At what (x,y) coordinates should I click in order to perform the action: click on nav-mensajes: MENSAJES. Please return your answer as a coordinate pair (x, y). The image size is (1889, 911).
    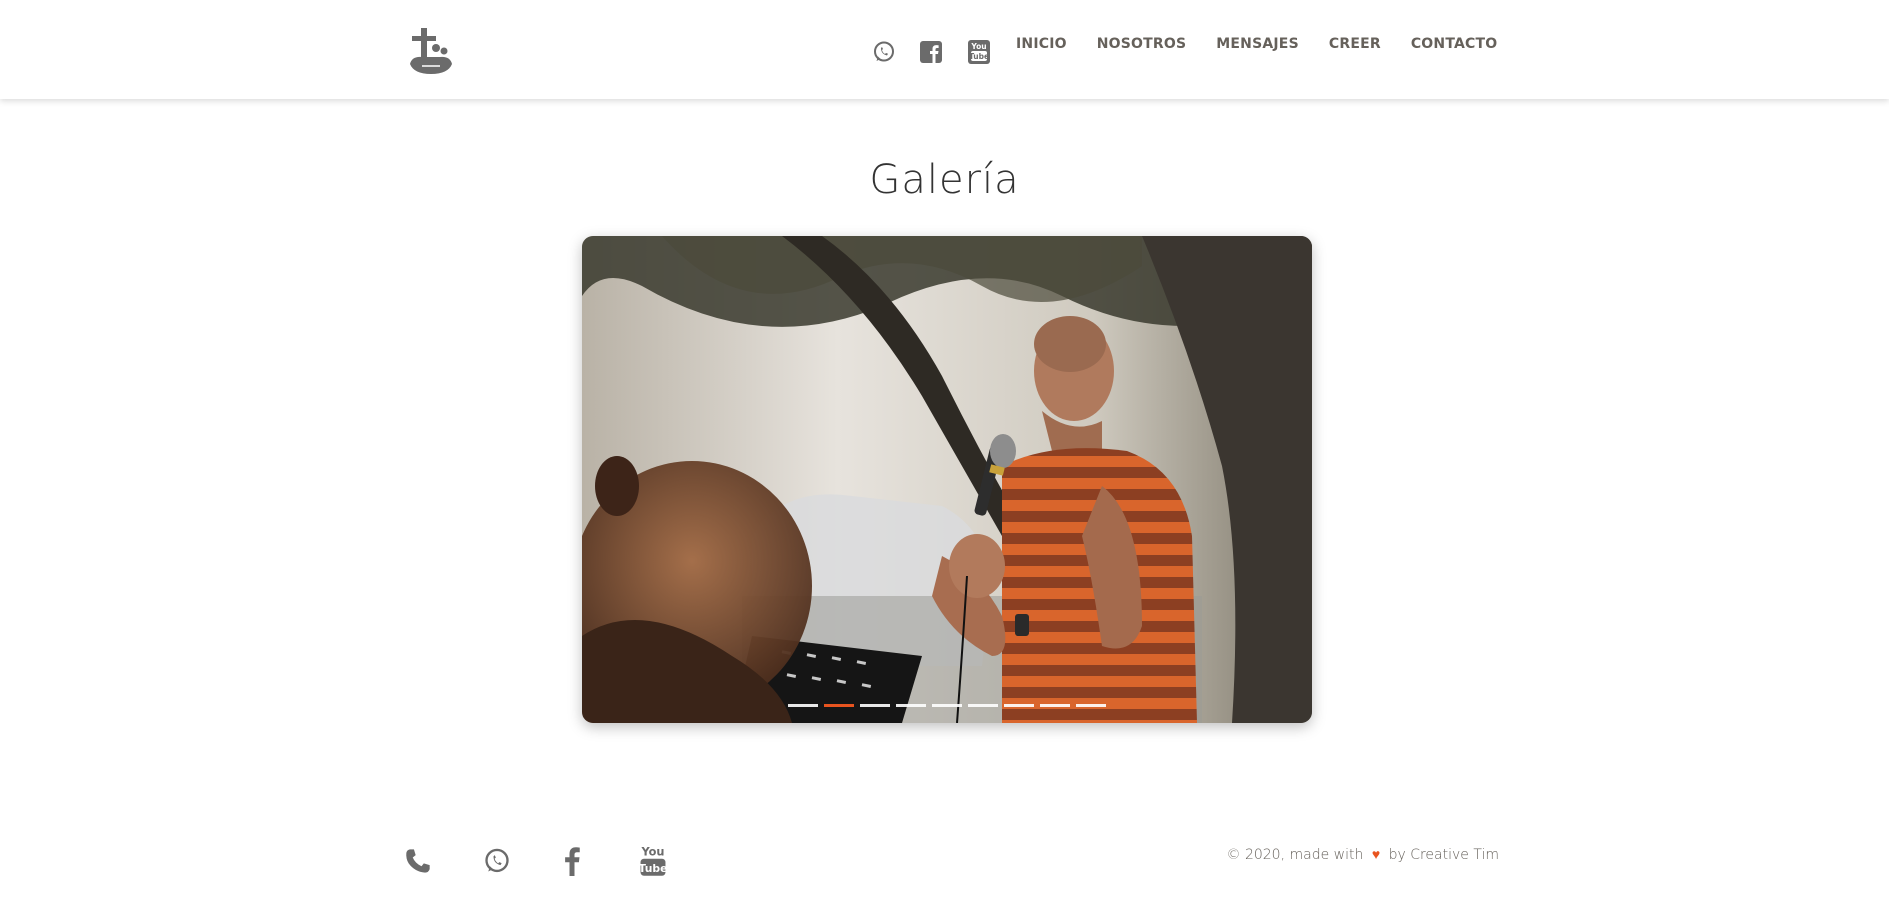
    Looking at the image, I should click on (1257, 44).